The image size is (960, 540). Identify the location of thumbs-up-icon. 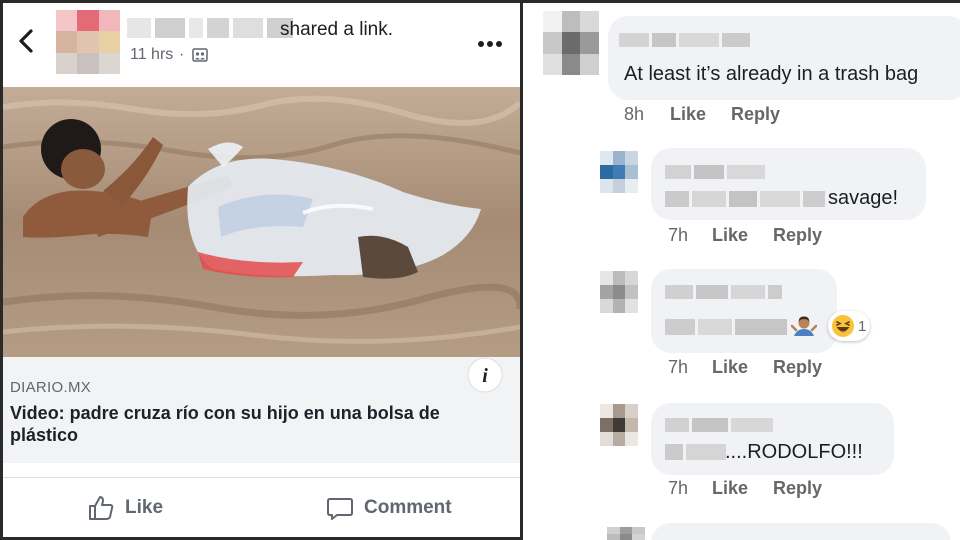
(101, 508).